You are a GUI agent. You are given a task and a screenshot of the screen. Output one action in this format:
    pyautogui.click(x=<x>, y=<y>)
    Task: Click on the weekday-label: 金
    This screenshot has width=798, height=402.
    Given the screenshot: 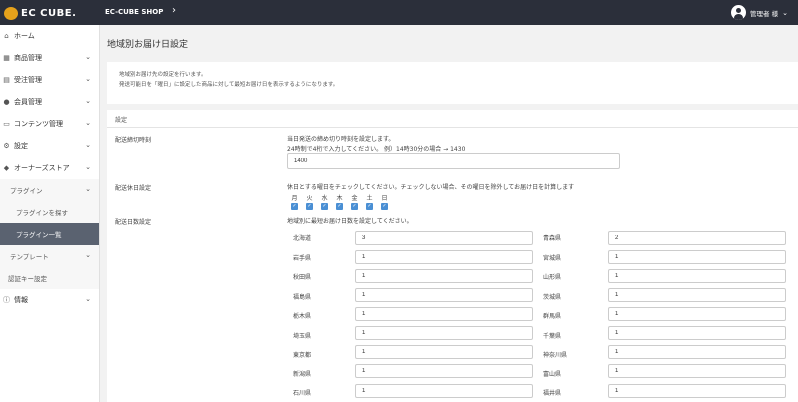 What is the action you would take?
    pyautogui.click(x=354, y=198)
    